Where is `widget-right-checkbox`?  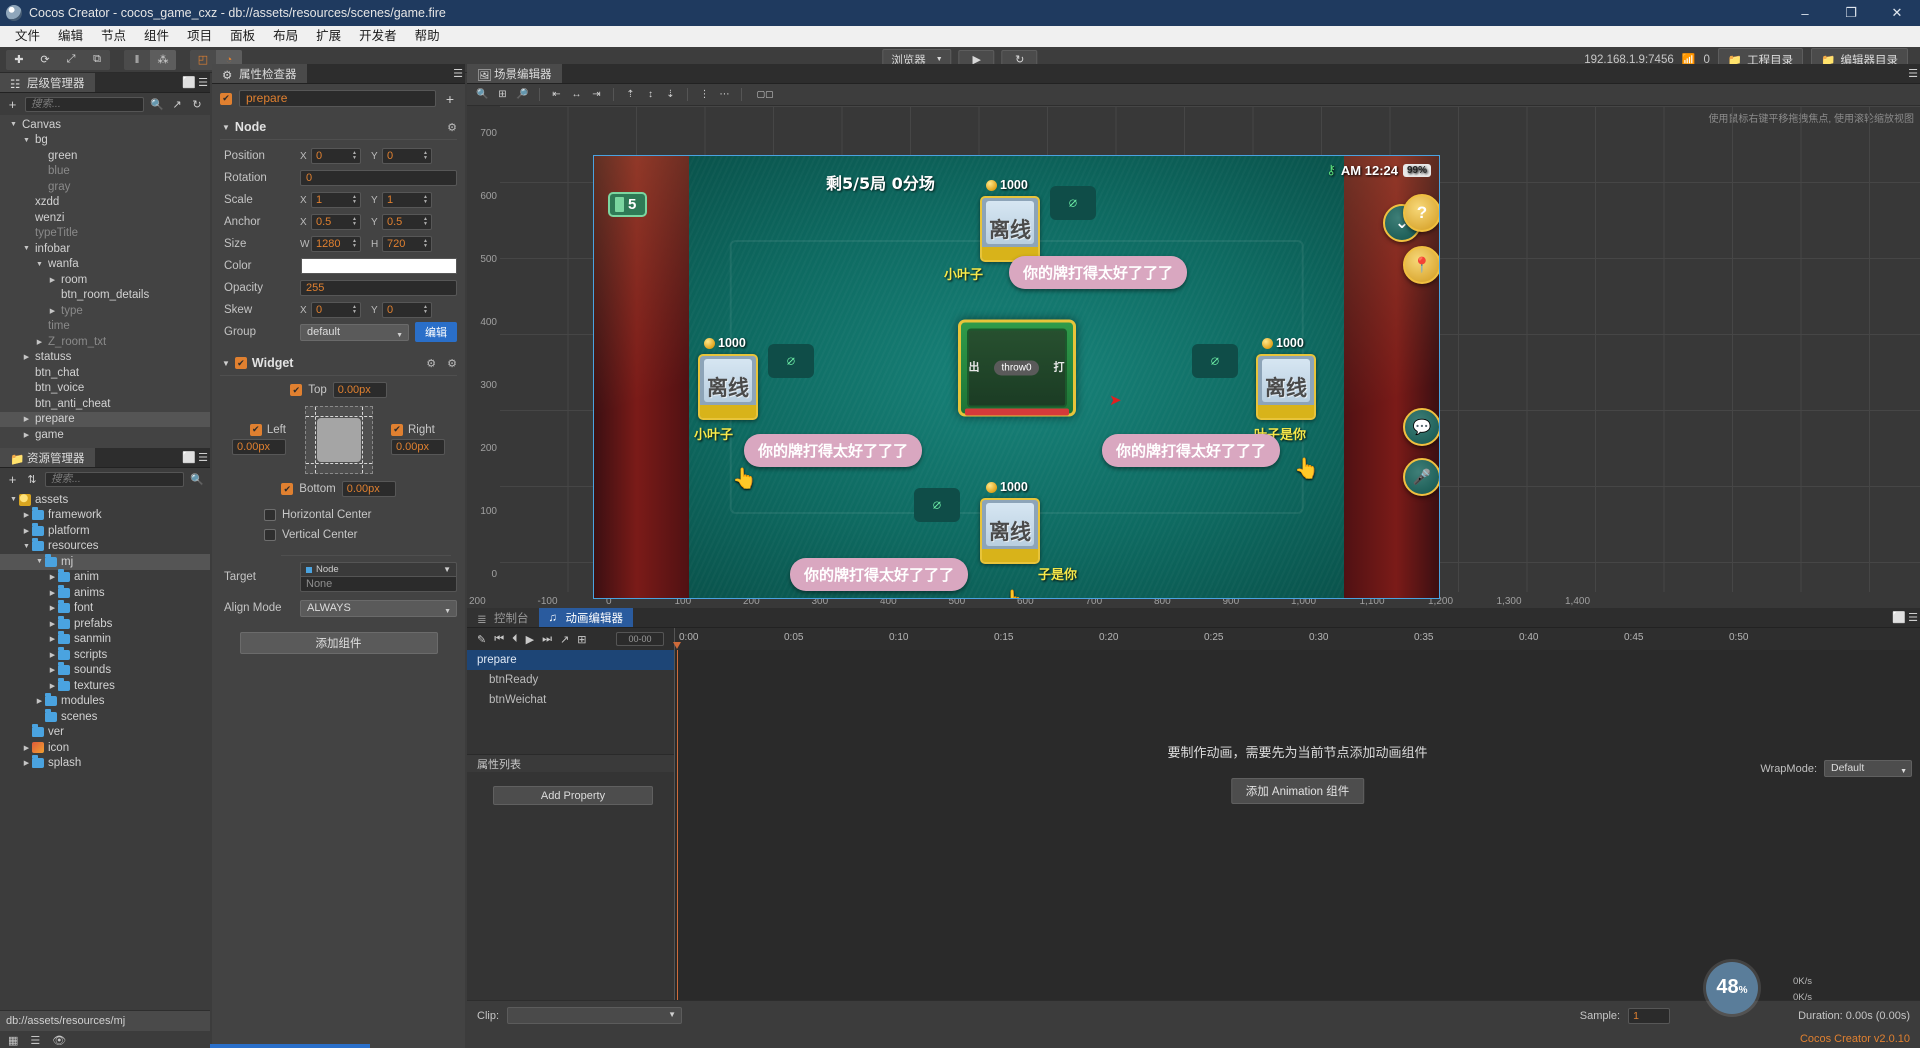
widget-right-checkbox is located at coordinates (397, 429).